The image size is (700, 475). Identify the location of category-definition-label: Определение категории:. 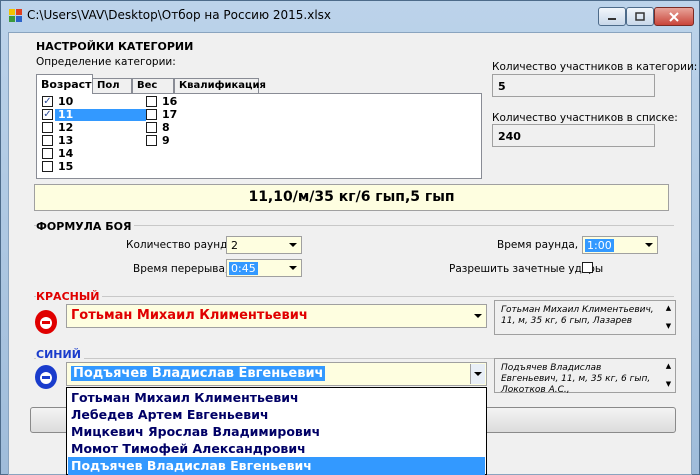
(106, 62).